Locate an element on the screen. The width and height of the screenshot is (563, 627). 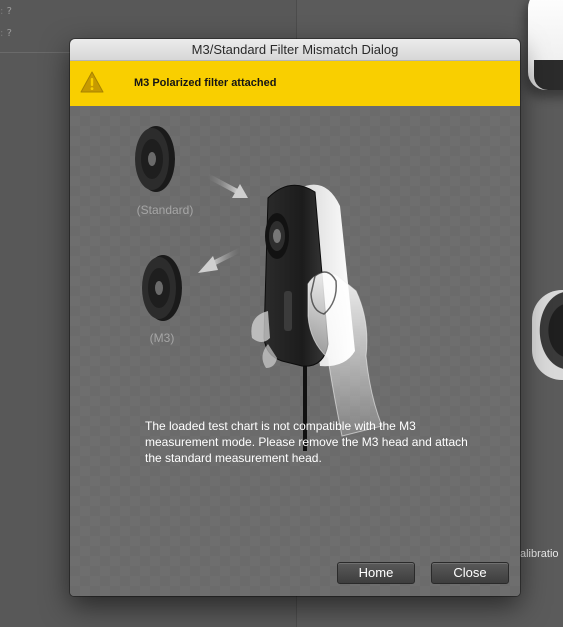
standard-label: (Standard) is located at coordinates (165, 210).